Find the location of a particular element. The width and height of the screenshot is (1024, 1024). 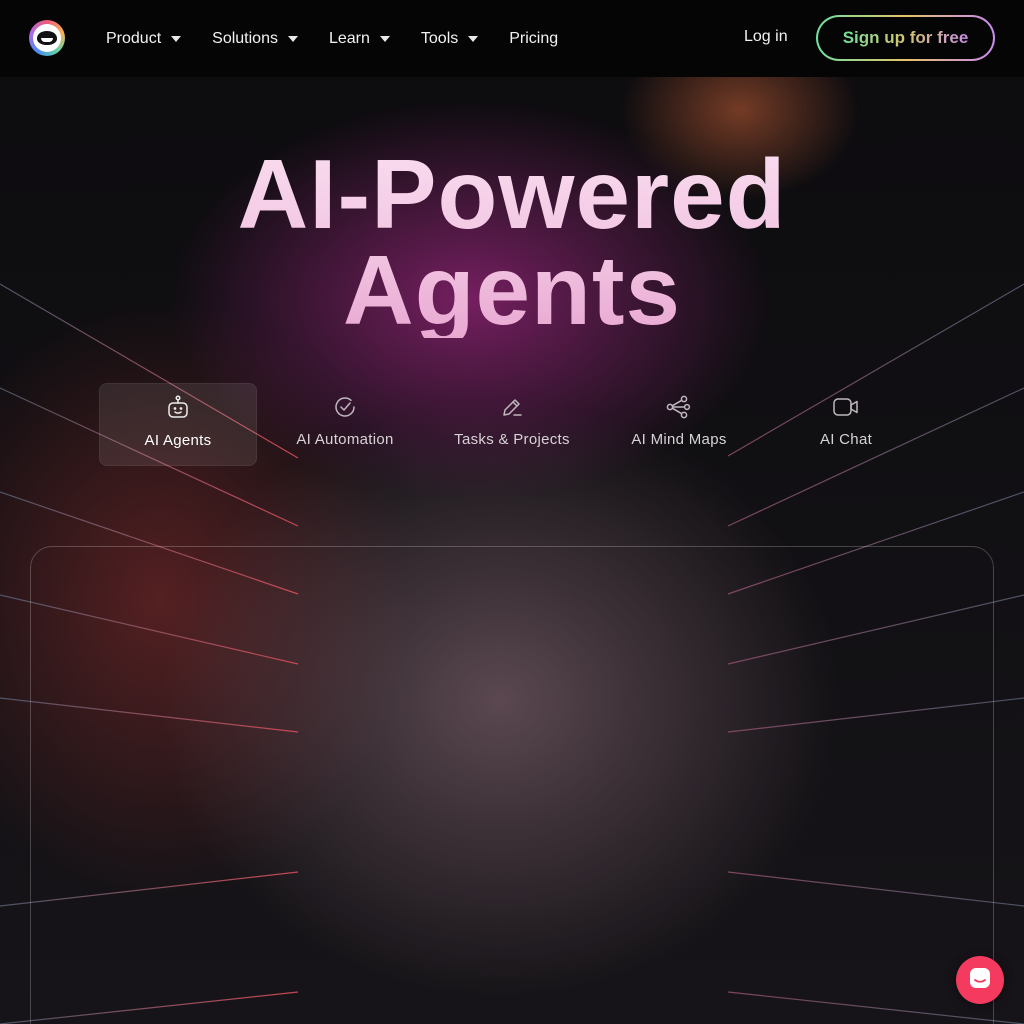

feature-tabs: AI Agents AI Automation Tasks & Projects is located at coordinates (516, 424).